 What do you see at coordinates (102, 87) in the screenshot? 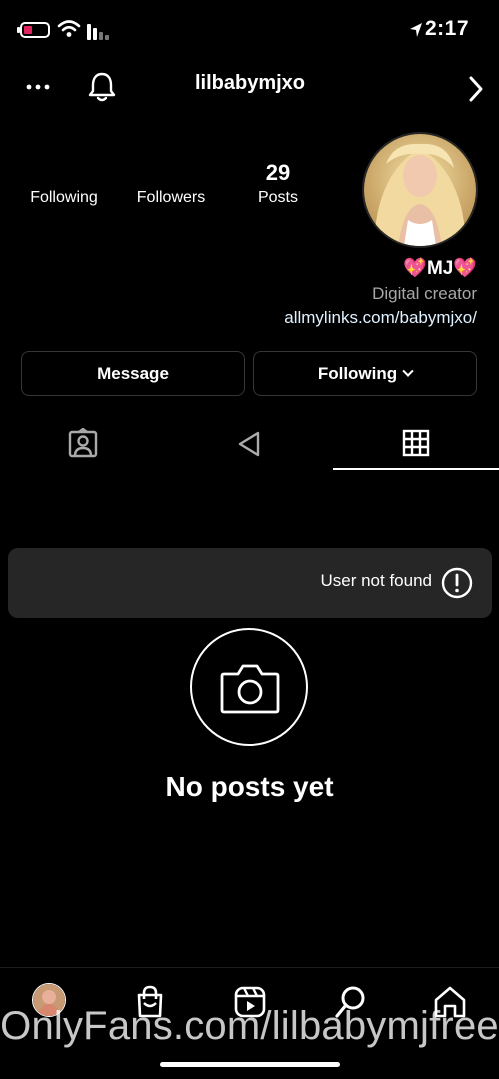
I see `bell-icon` at bounding box center [102, 87].